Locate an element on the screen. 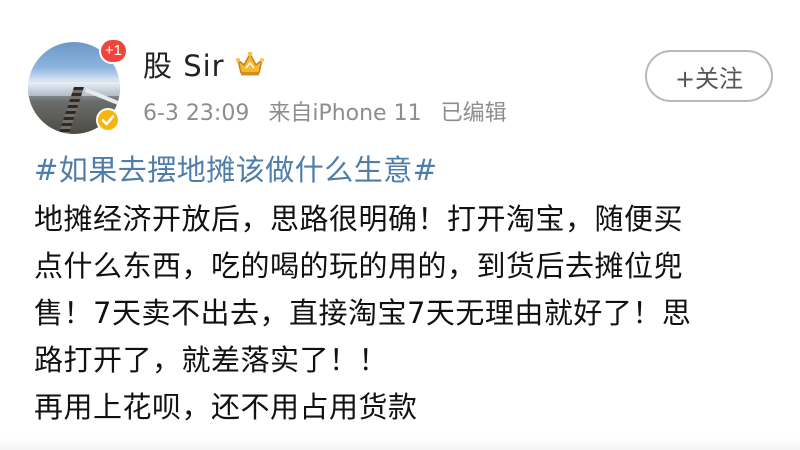 Image resolution: width=800 pixels, height=450 pixels. bottom-divider is located at coordinates (400, 444).